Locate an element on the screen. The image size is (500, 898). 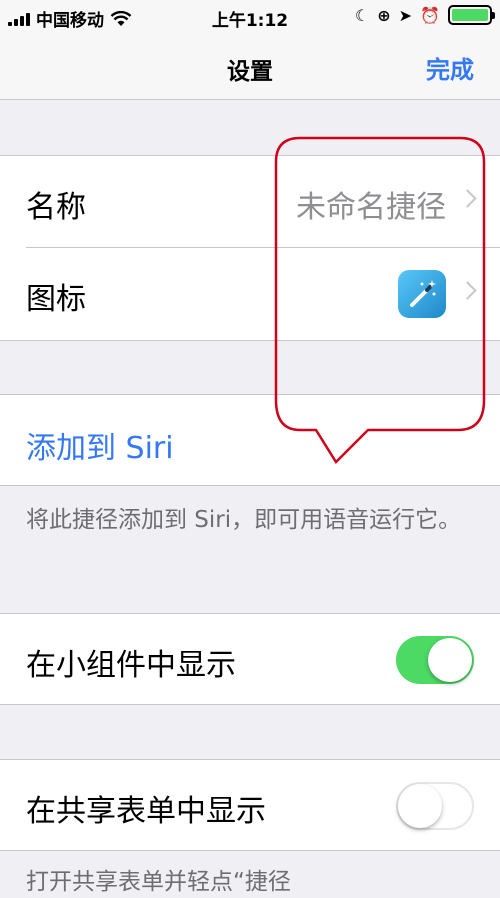
icon-label: 图标 is located at coordinates (56, 299).